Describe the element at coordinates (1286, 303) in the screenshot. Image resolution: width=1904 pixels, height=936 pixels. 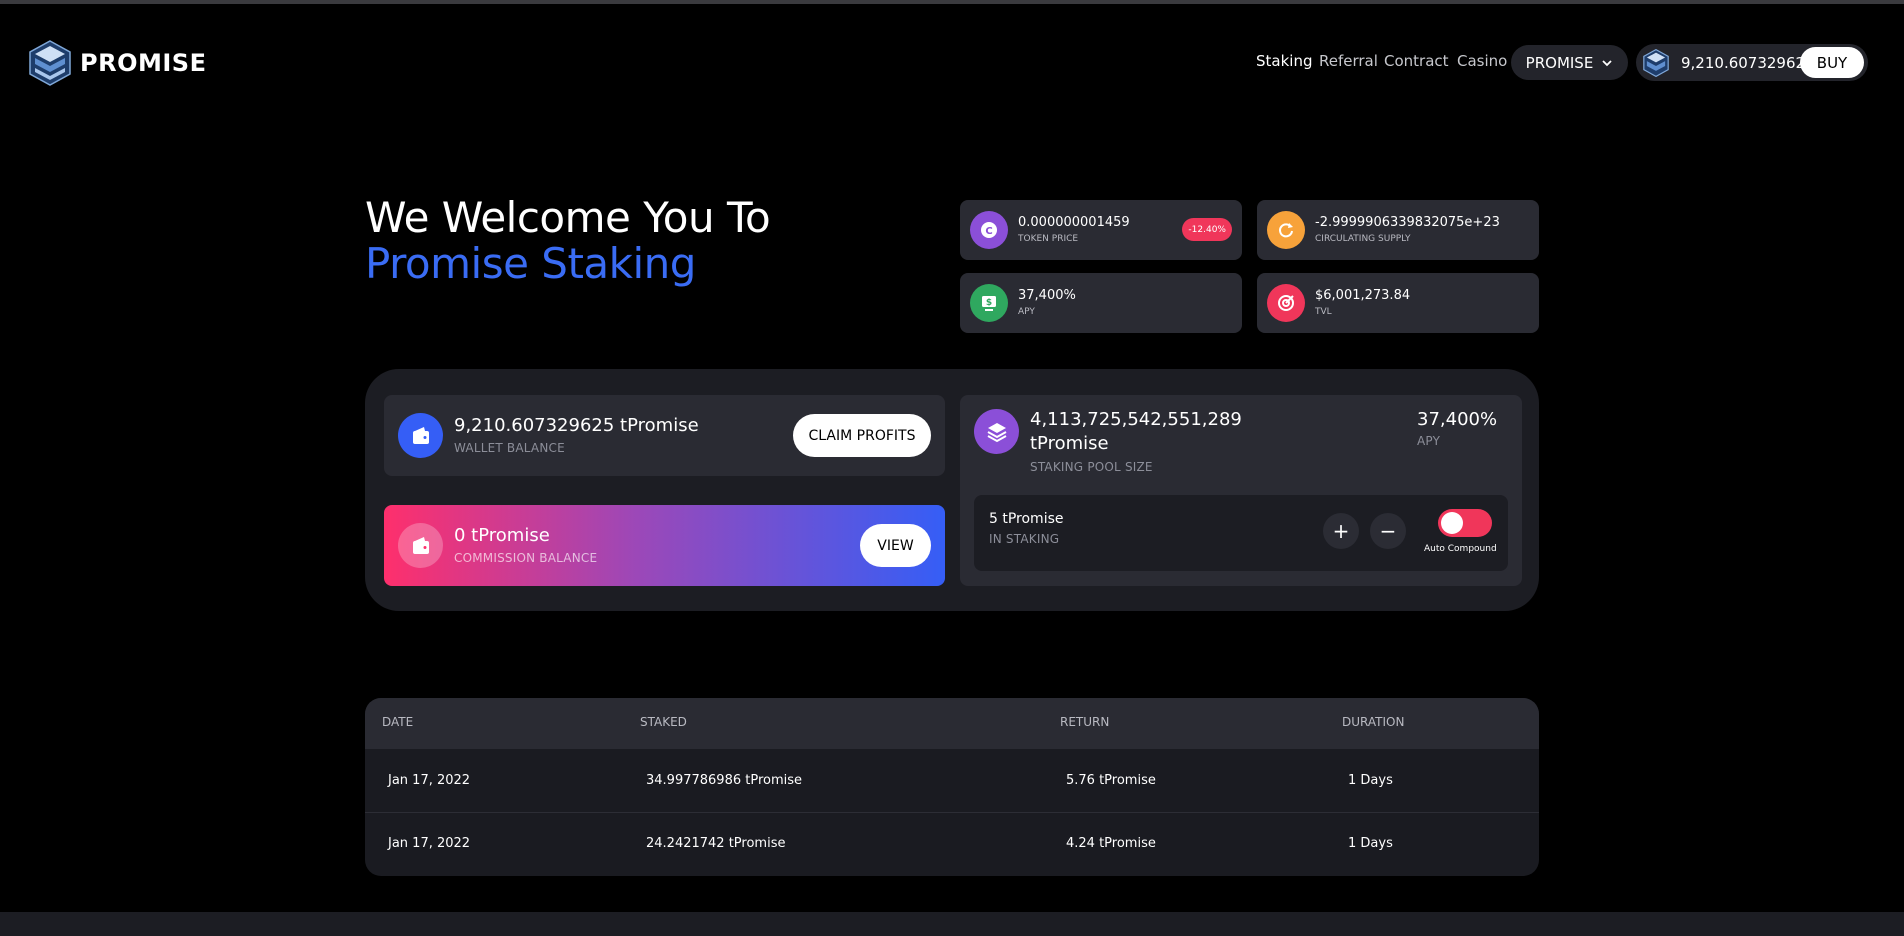
I see `target-icon` at that location.